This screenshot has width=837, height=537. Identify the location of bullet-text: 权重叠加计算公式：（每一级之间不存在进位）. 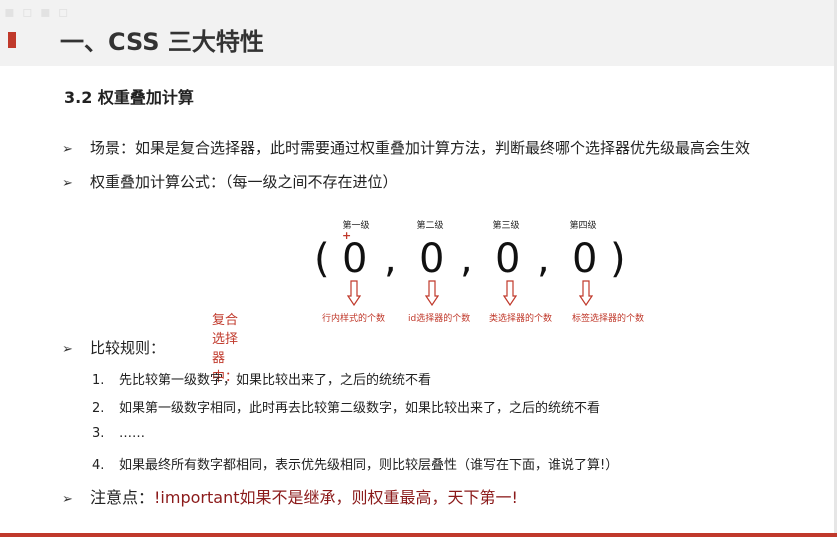
(244, 182).